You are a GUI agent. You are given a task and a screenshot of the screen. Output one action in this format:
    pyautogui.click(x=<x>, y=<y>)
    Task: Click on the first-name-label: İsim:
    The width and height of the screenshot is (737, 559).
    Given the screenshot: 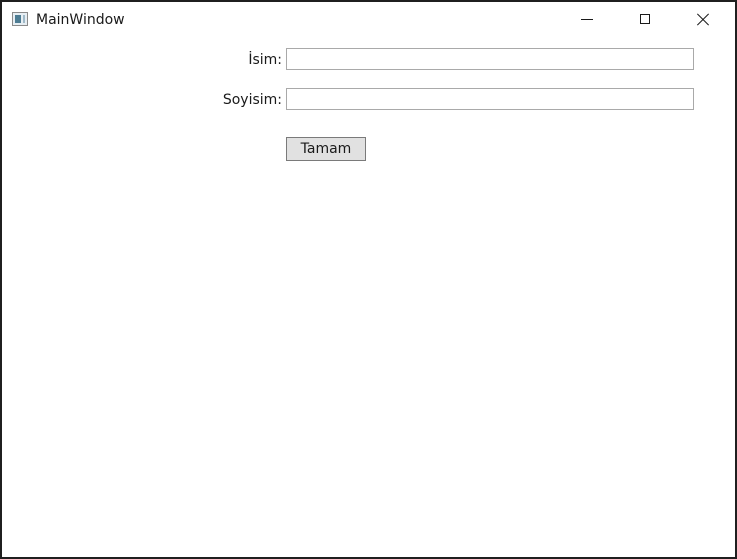 What is the action you would take?
    pyautogui.click(x=265, y=60)
    